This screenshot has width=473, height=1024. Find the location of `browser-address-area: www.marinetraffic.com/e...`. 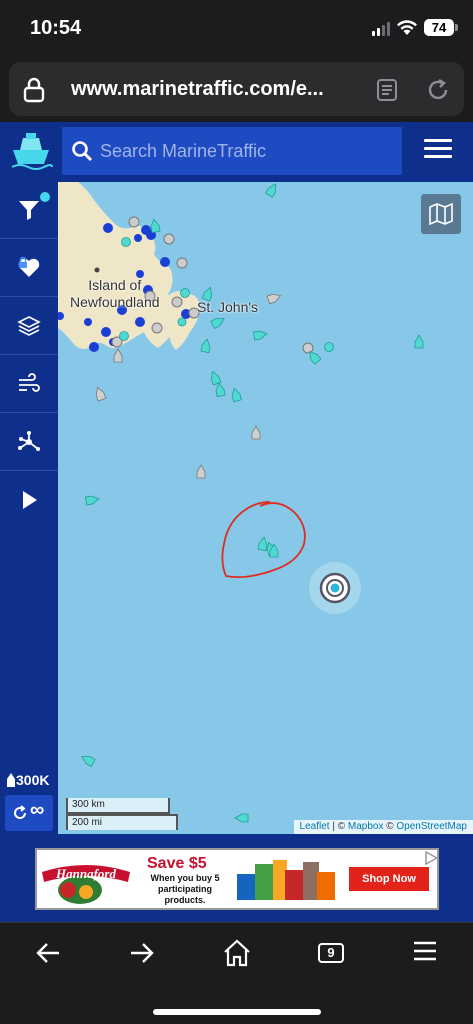

browser-address-area: www.marinetraffic.com/e... is located at coordinates (236, 90).